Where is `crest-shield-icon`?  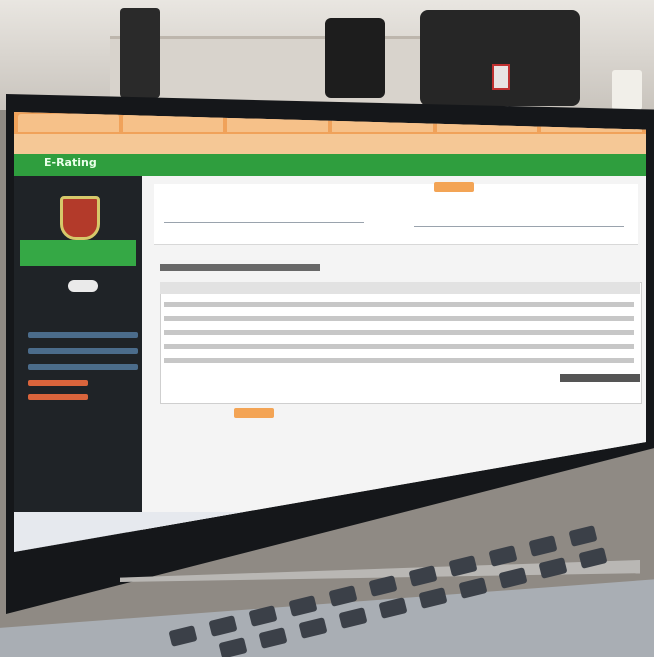
crest-shield-icon is located at coordinates (80, 218).